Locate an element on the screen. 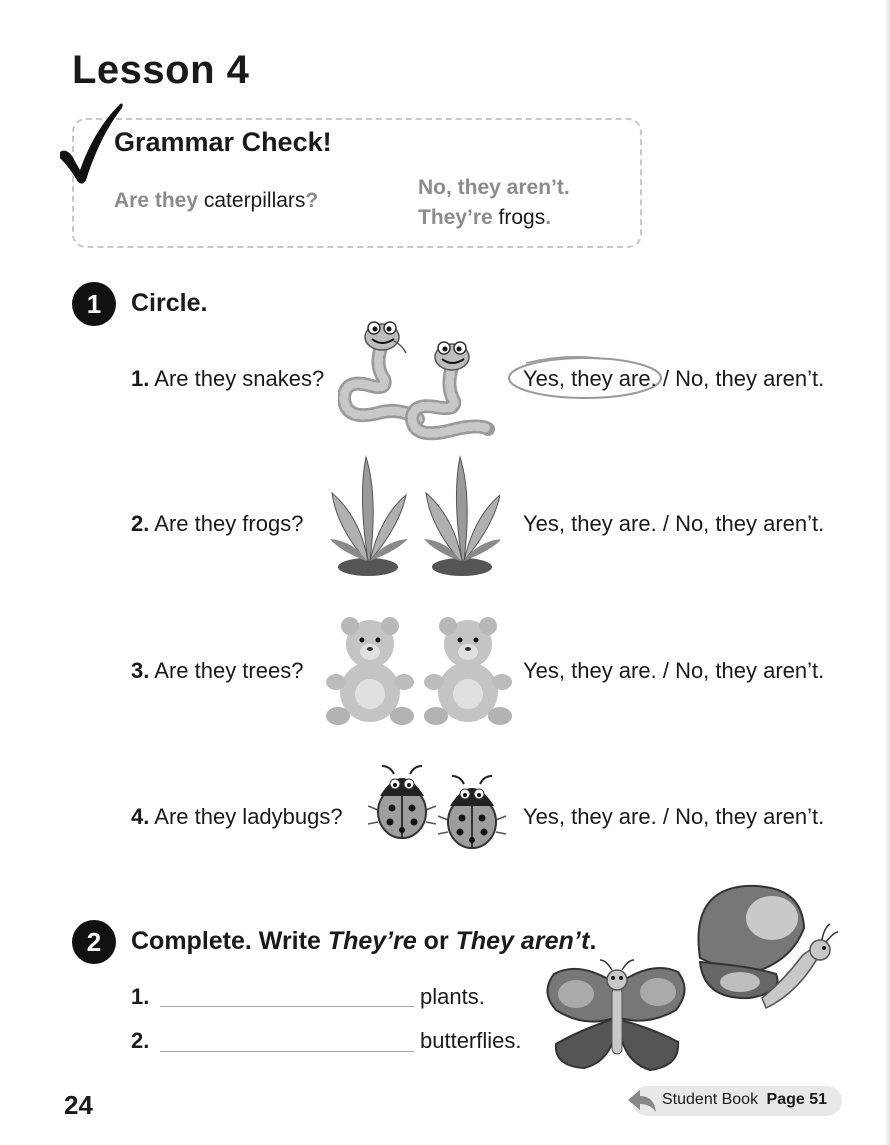 This screenshot has width=890, height=1145. grammar-check-answer-line2: They’re frogs. is located at coordinates (484, 218).